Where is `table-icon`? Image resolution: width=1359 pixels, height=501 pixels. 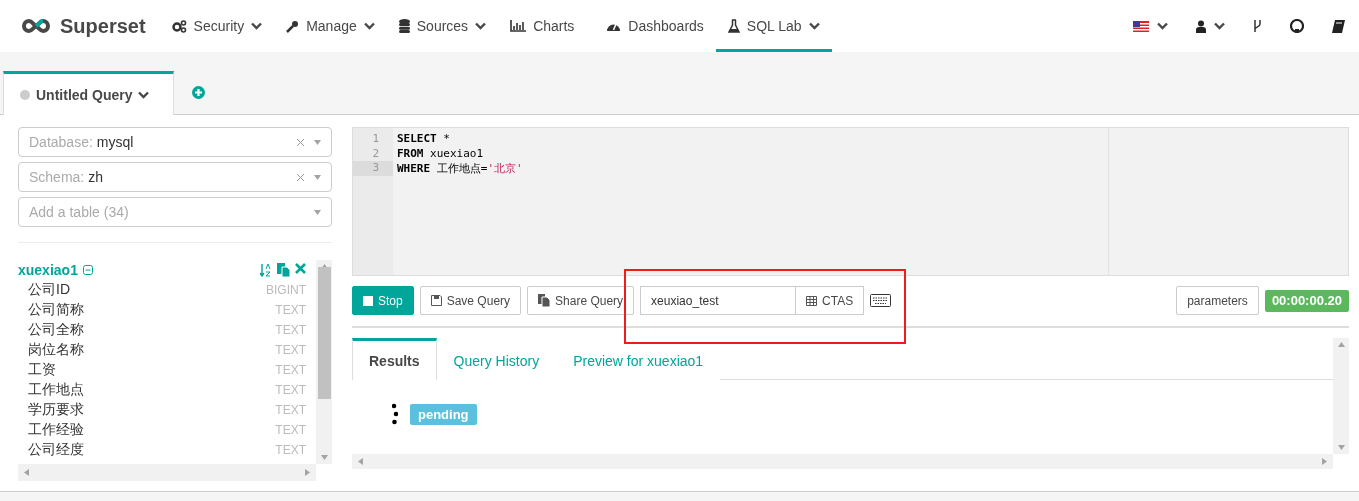 table-icon is located at coordinates (812, 300).